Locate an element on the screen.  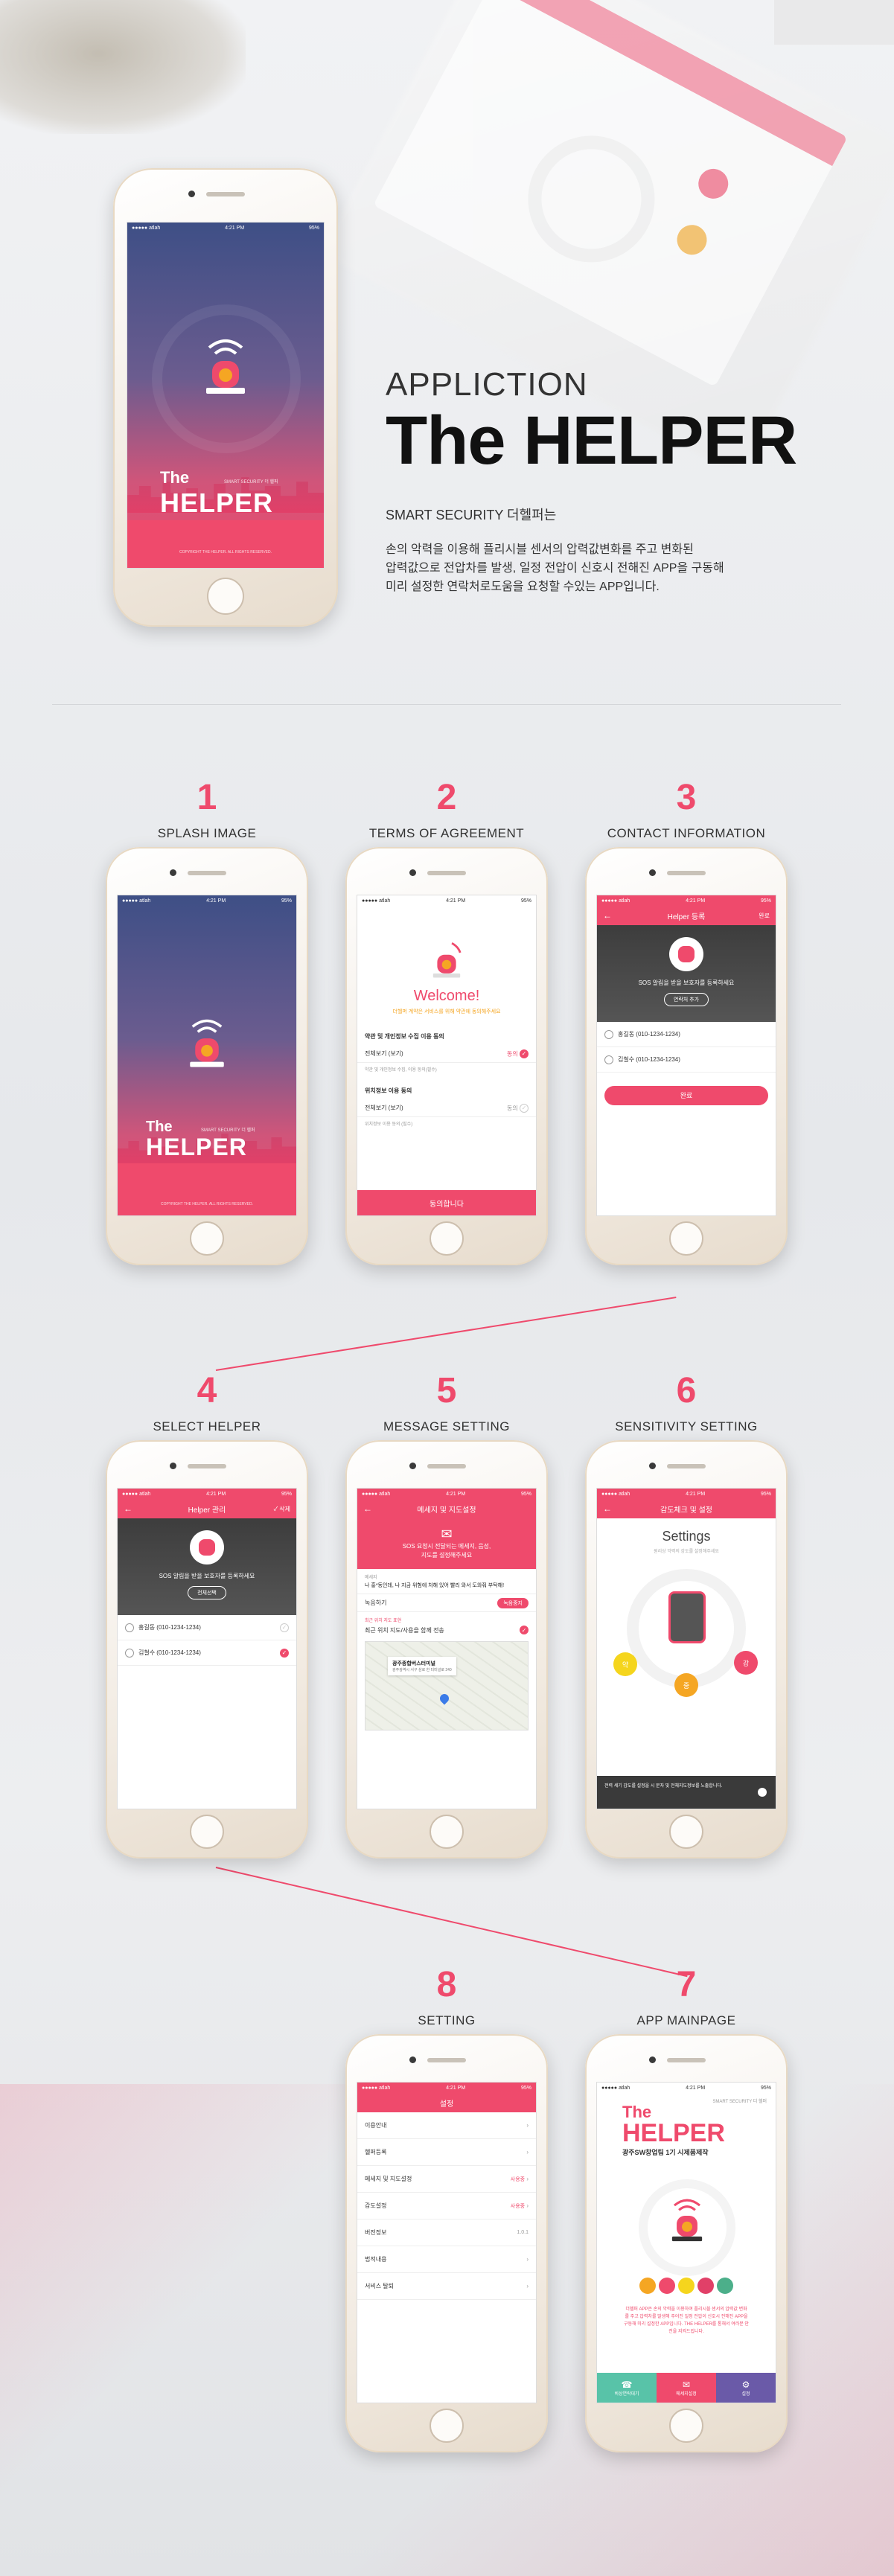
stop-recording-button: 녹음중지 is located at coordinates (513, 1602).